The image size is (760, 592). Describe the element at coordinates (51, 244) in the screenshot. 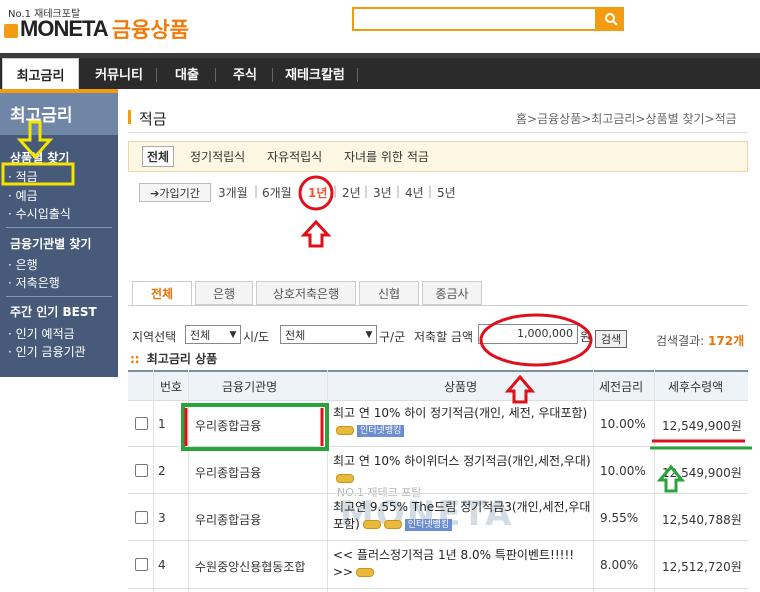

I see `sidebar-section-institution: 금융기관별 찾기` at that location.